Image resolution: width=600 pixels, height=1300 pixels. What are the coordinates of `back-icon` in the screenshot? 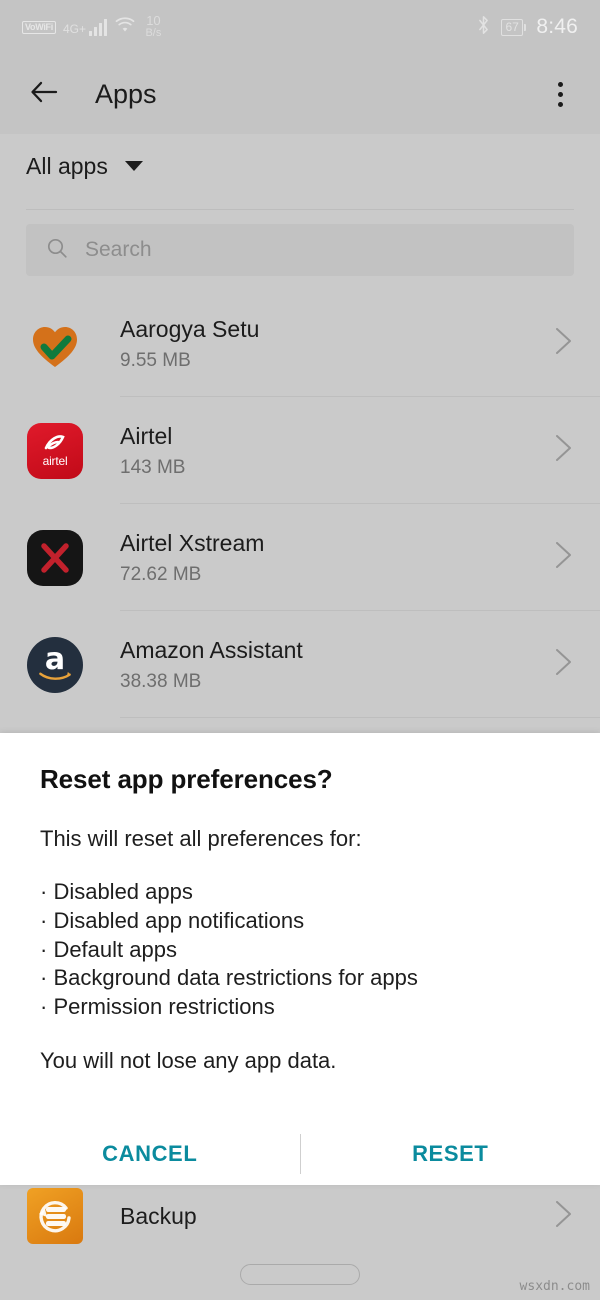 It's located at (44, 94).